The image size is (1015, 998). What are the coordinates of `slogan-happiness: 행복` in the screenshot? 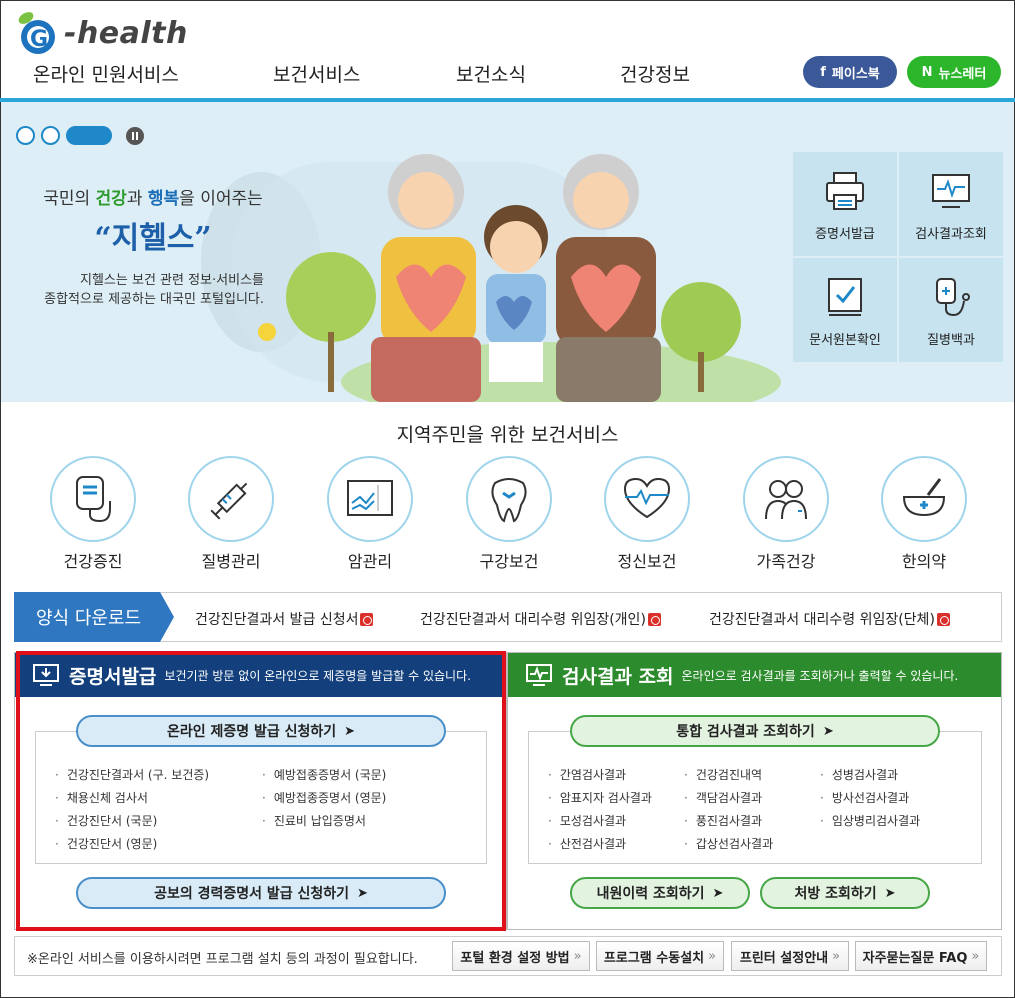 It's located at (163, 199).